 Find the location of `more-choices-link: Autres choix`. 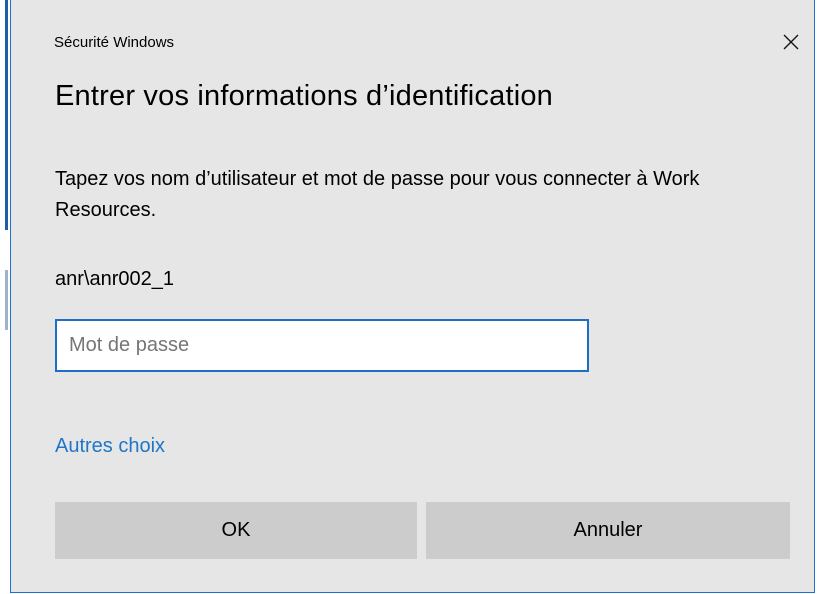

more-choices-link: Autres choix is located at coordinates (110, 446).